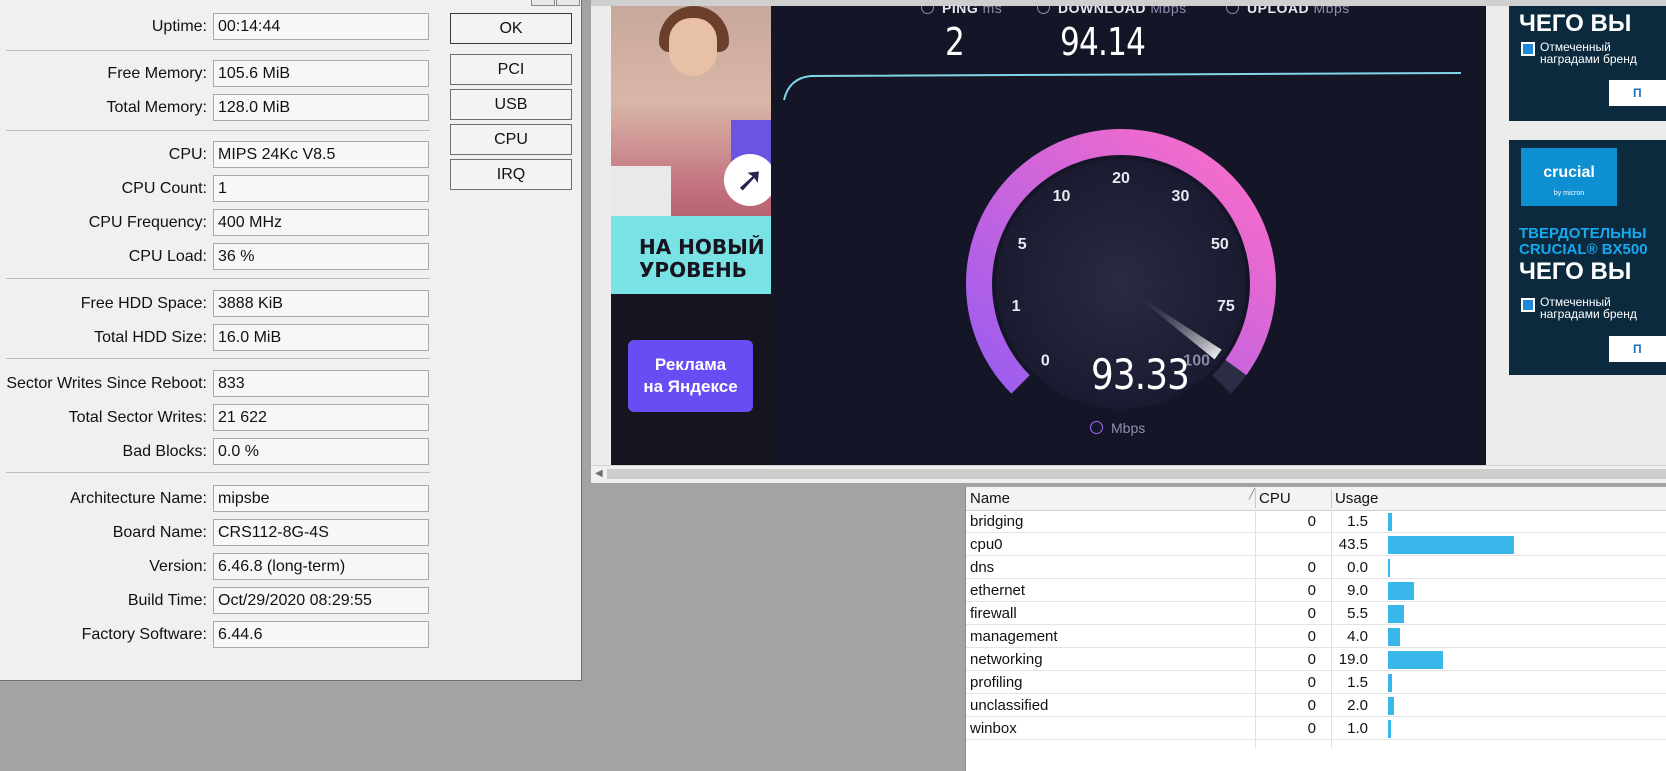 This screenshot has height=771, width=1666. Describe the element at coordinates (1357, 636) in the screenshot. I see `process-usage-cell: 4.0` at that location.